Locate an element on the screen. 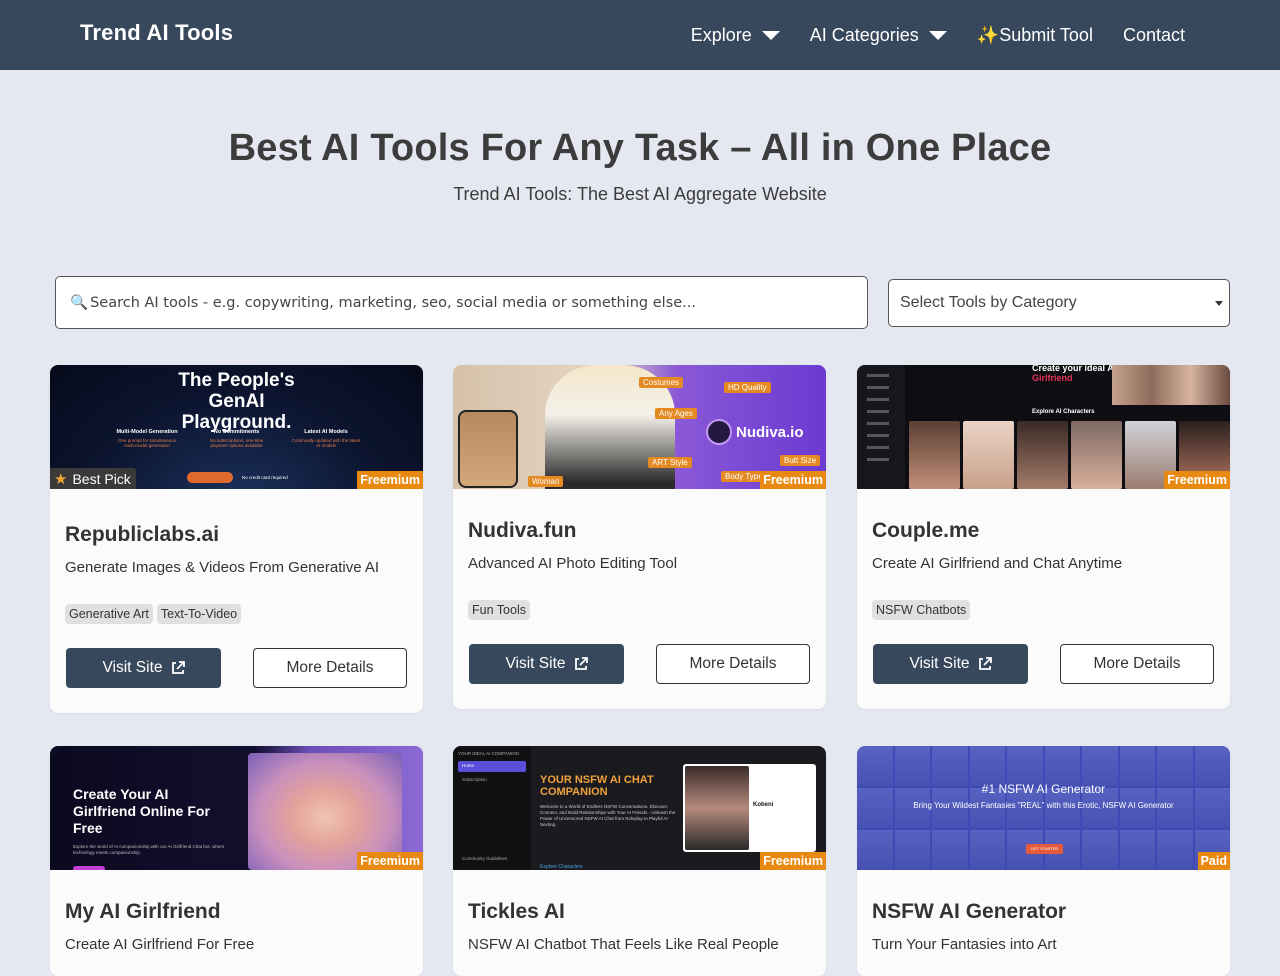 This screenshot has width=1280, height=976. category-select: Select Tools by Category is located at coordinates (1059, 303).